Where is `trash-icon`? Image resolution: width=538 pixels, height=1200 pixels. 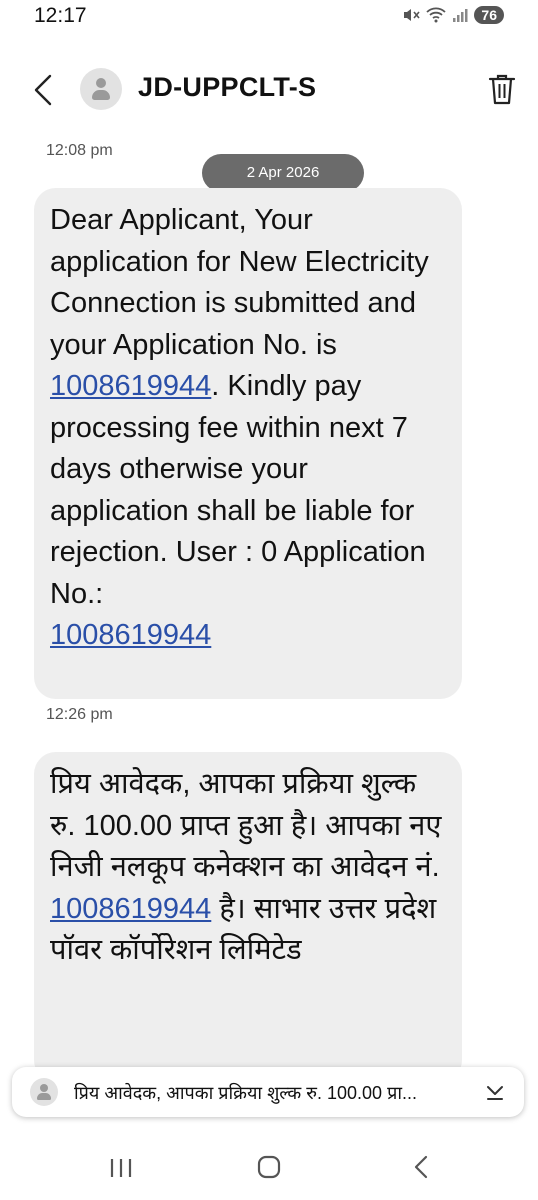
trash-icon is located at coordinates (502, 89).